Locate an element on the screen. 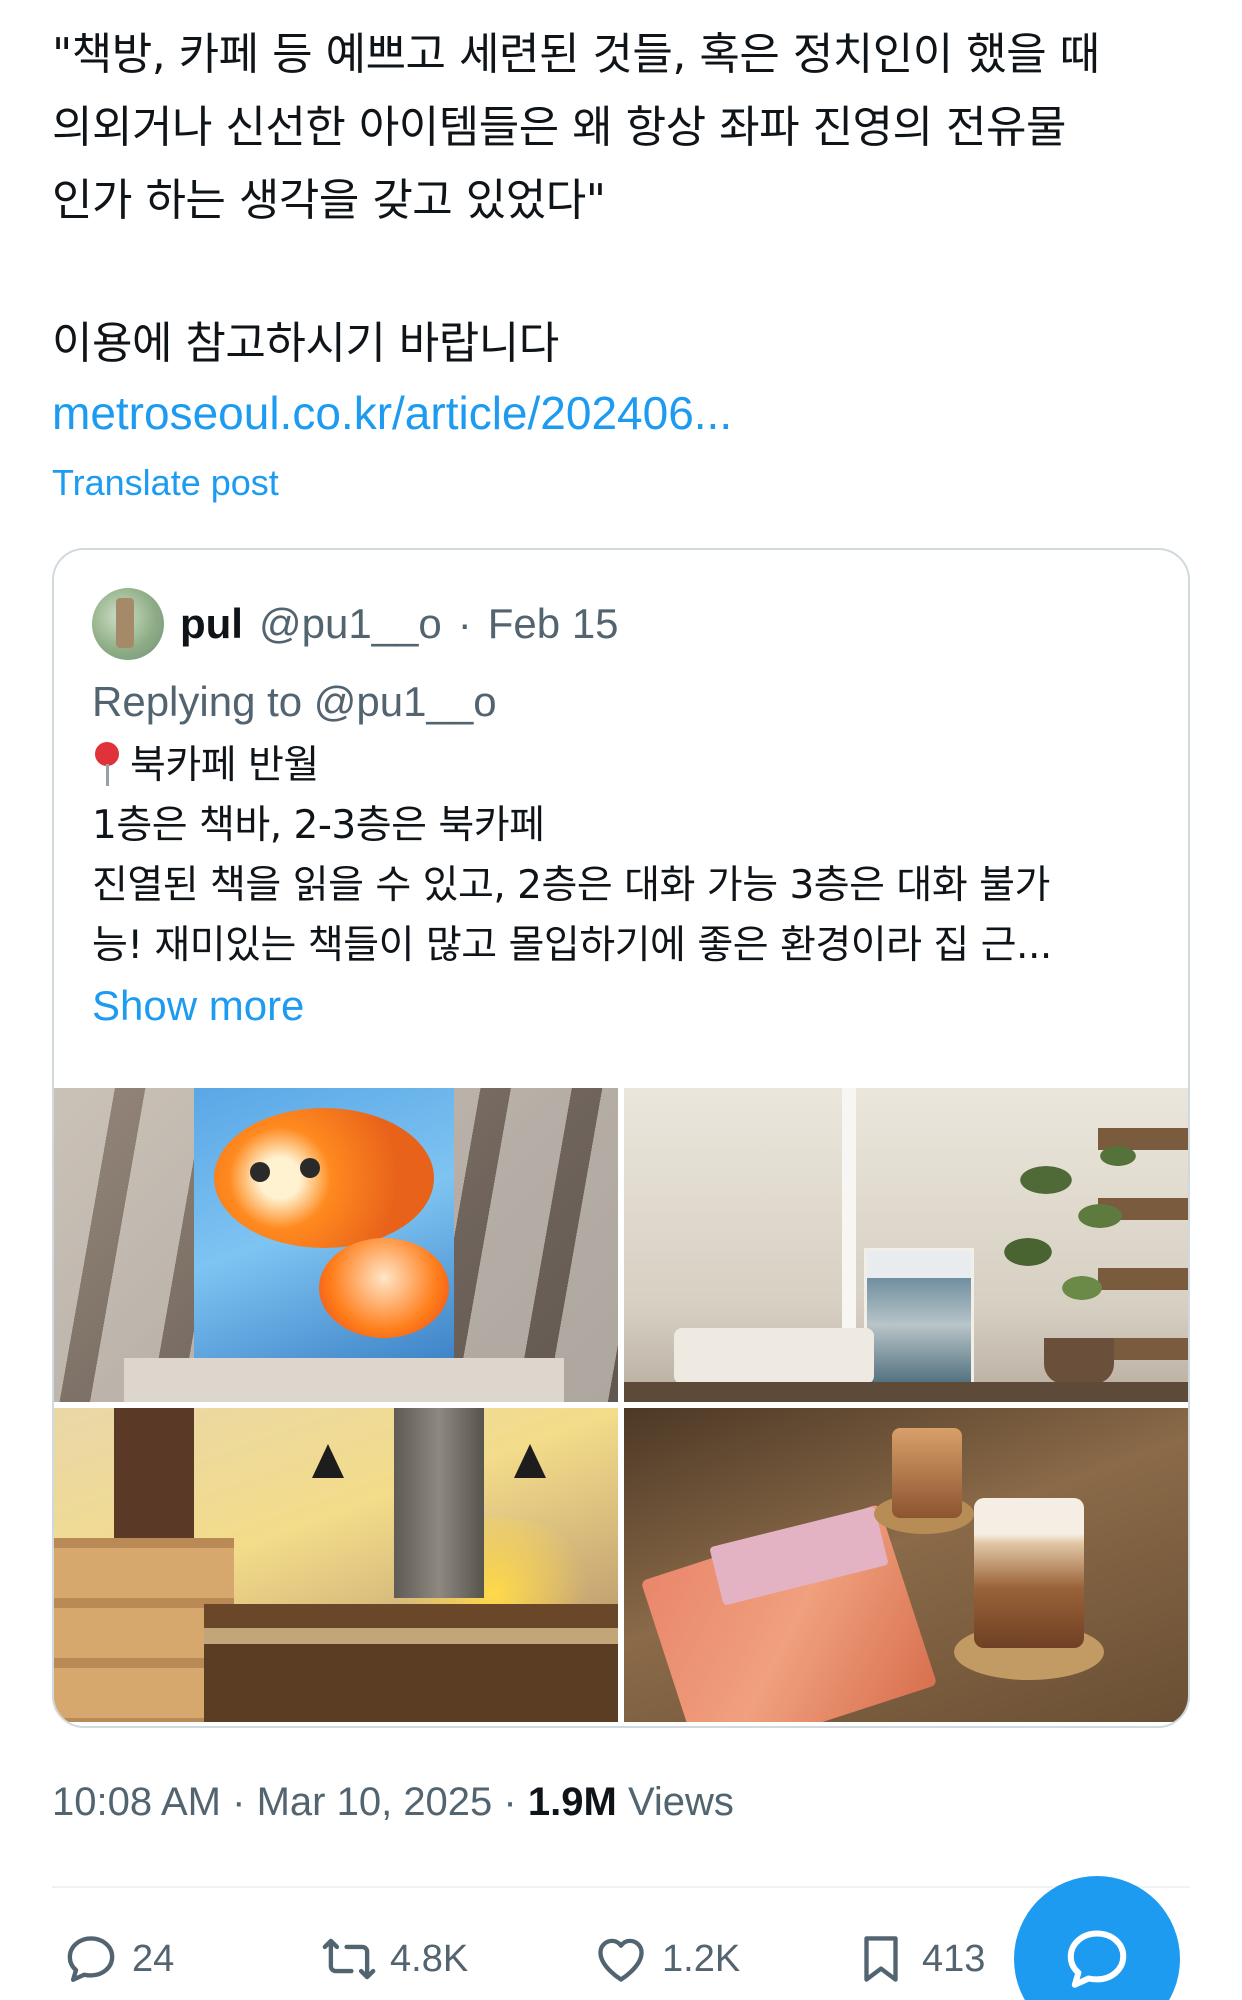 The image size is (1242, 2000). show-more-link: Show more is located at coordinates (198, 1006).